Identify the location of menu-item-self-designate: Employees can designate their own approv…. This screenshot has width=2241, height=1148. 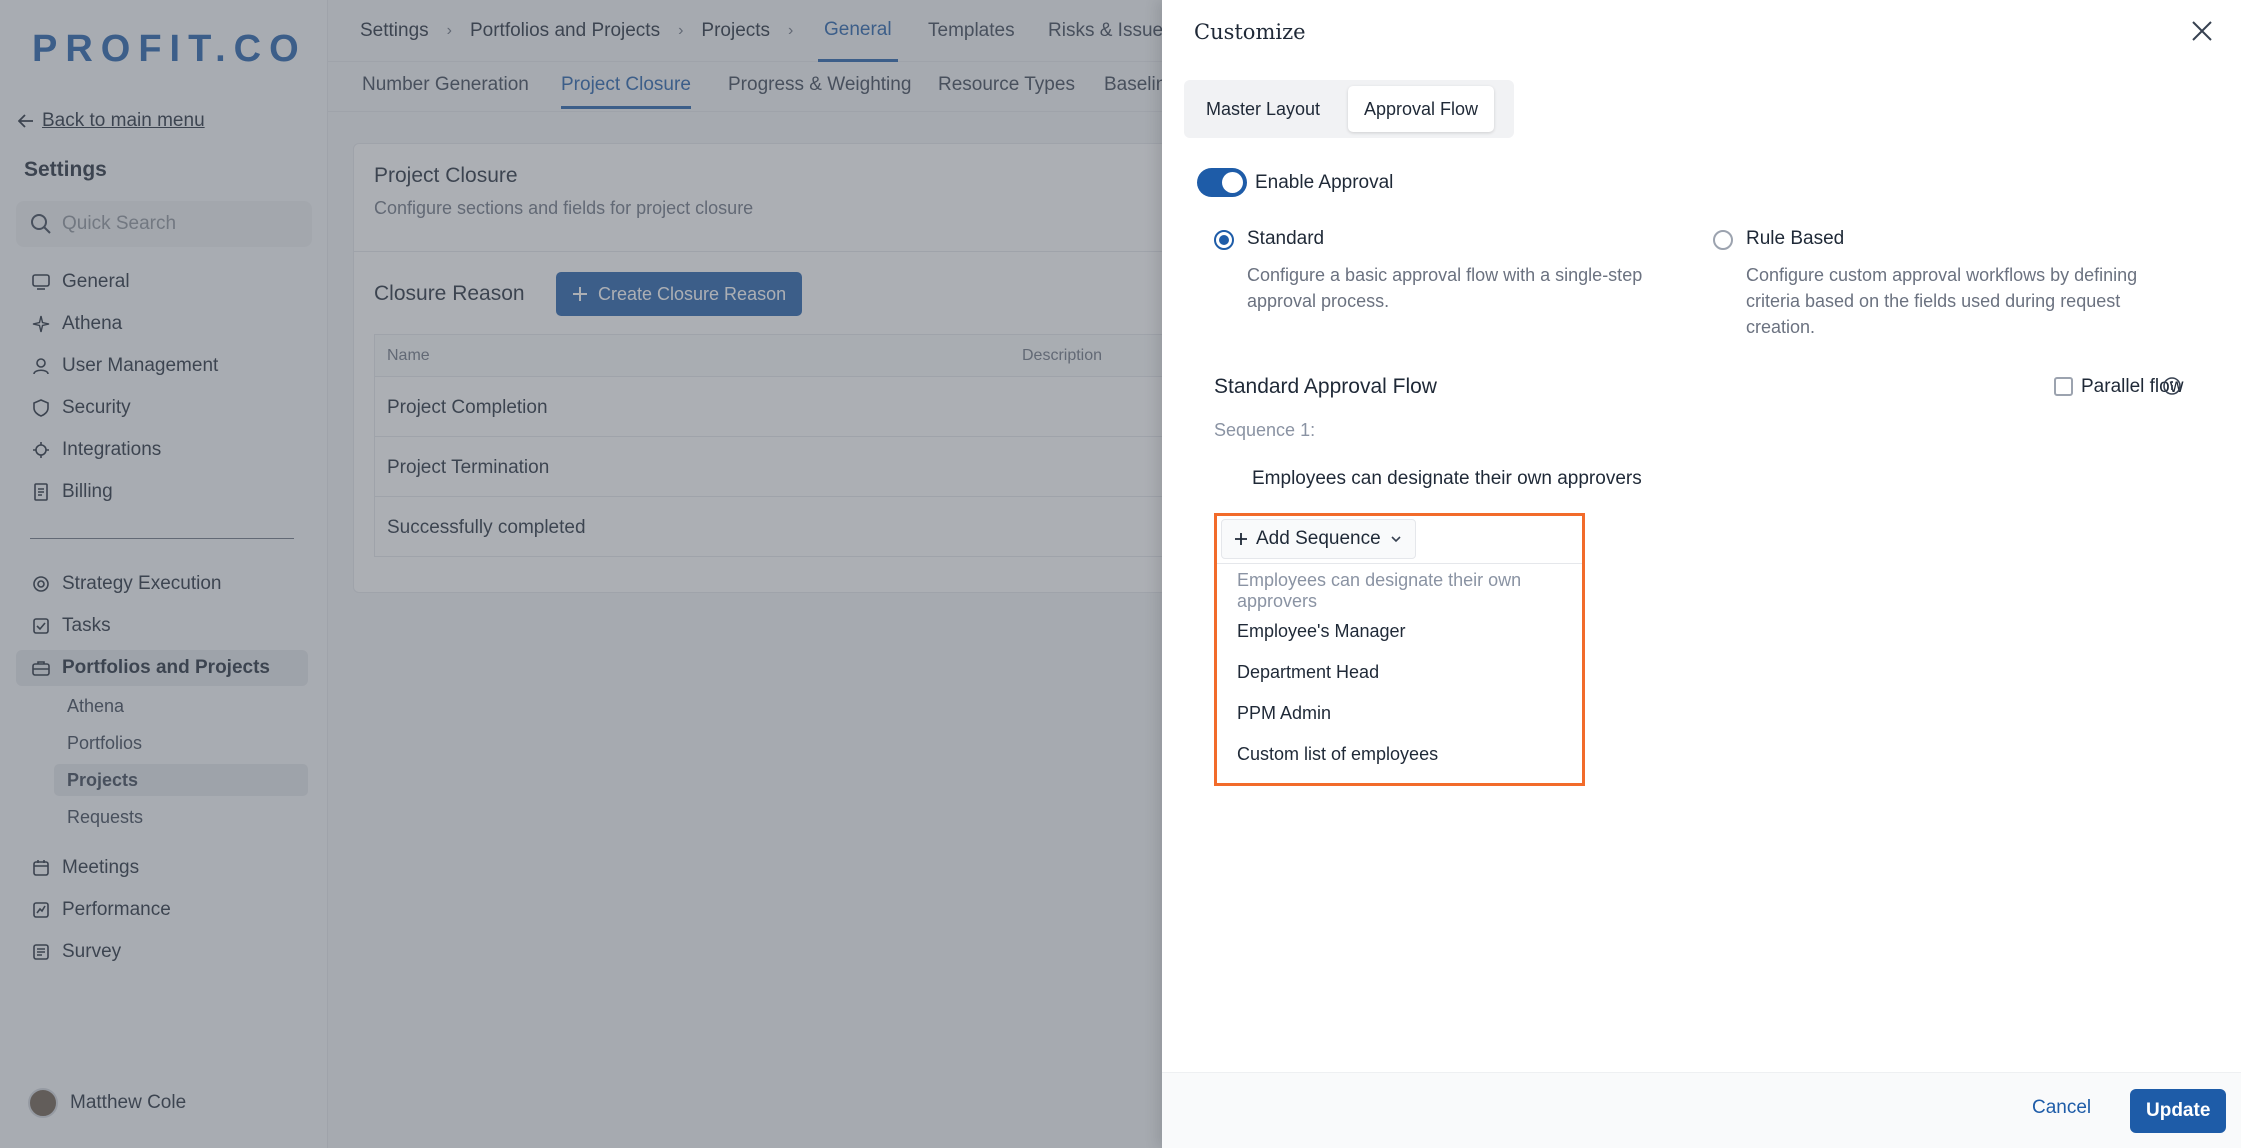
(1379, 590).